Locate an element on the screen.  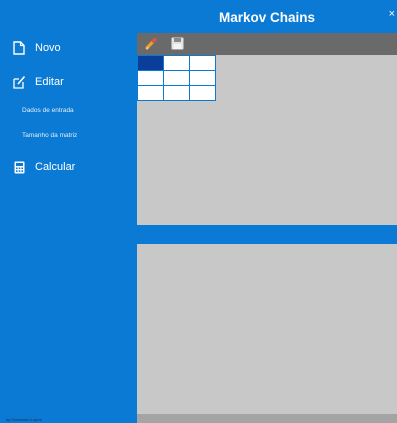
pencil-icon is located at coordinates (151, 44).